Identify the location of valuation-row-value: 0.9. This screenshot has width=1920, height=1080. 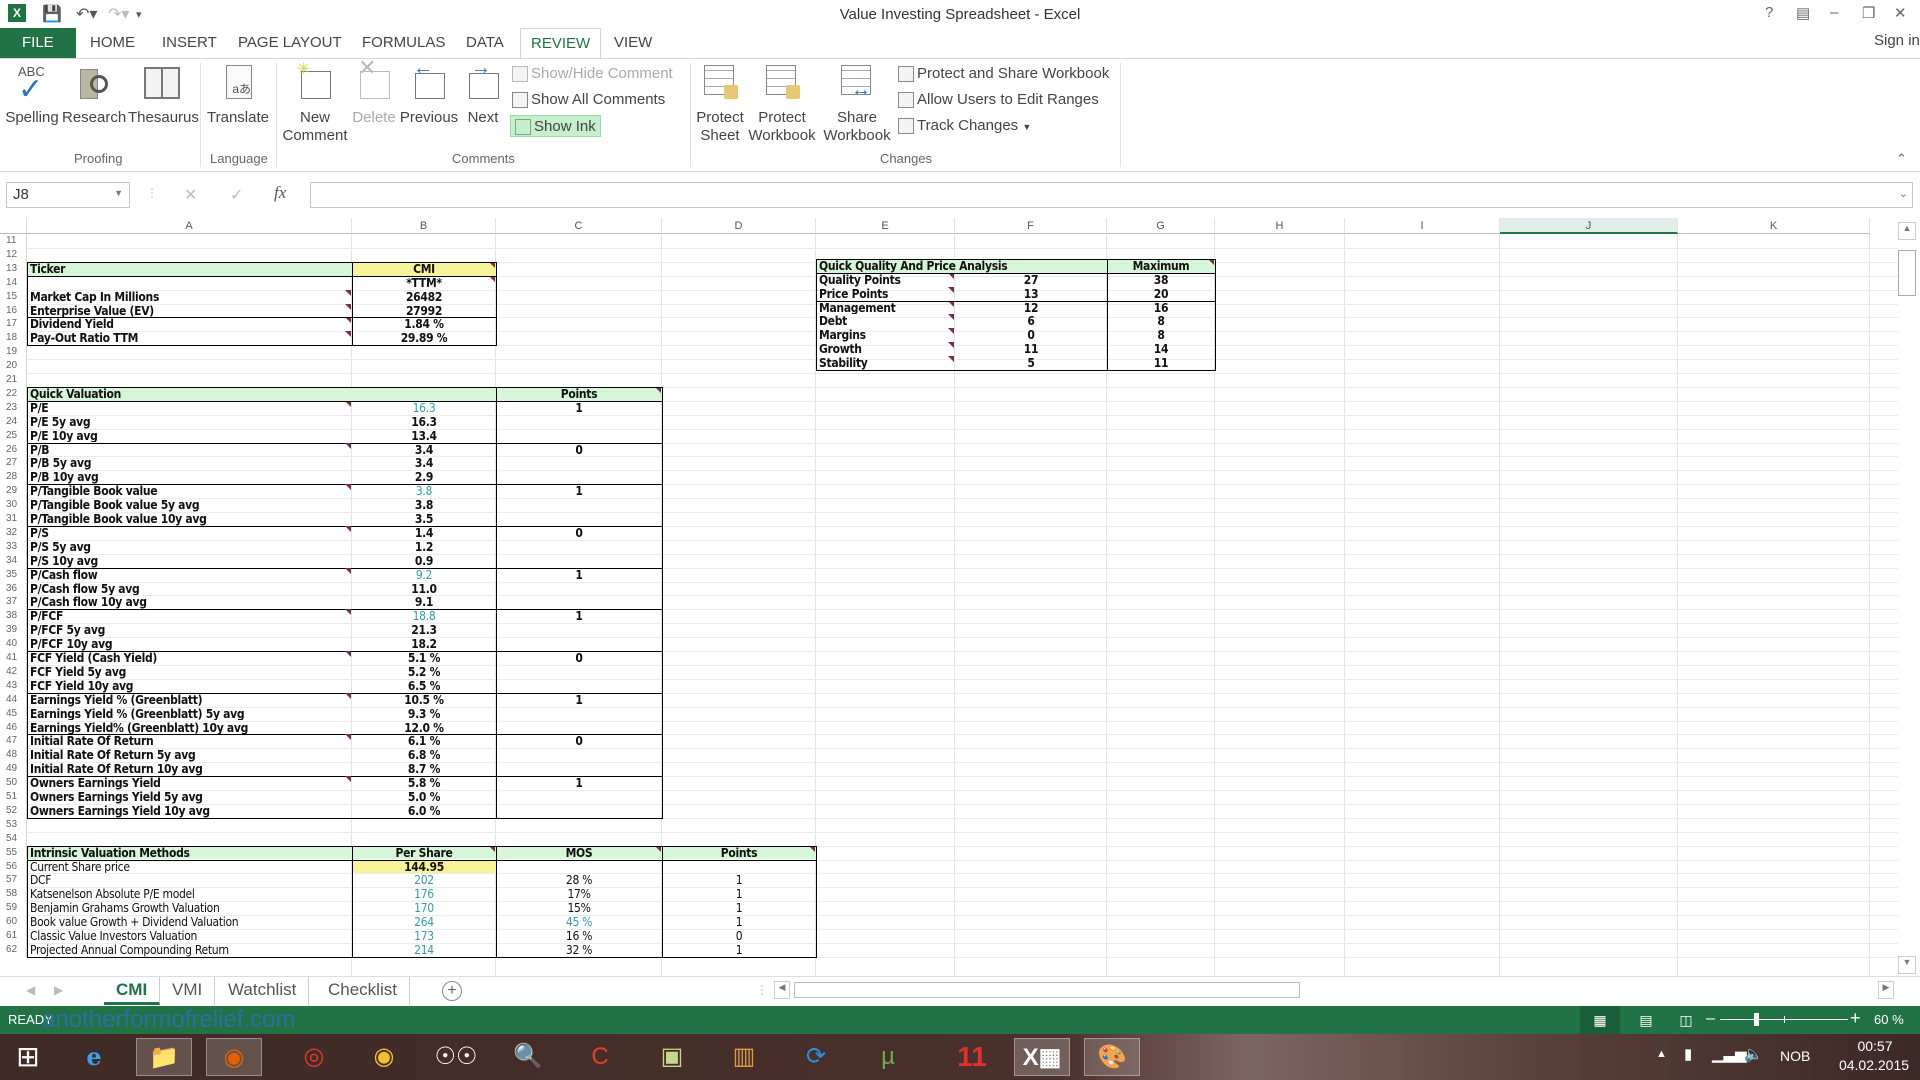
(424, 561).